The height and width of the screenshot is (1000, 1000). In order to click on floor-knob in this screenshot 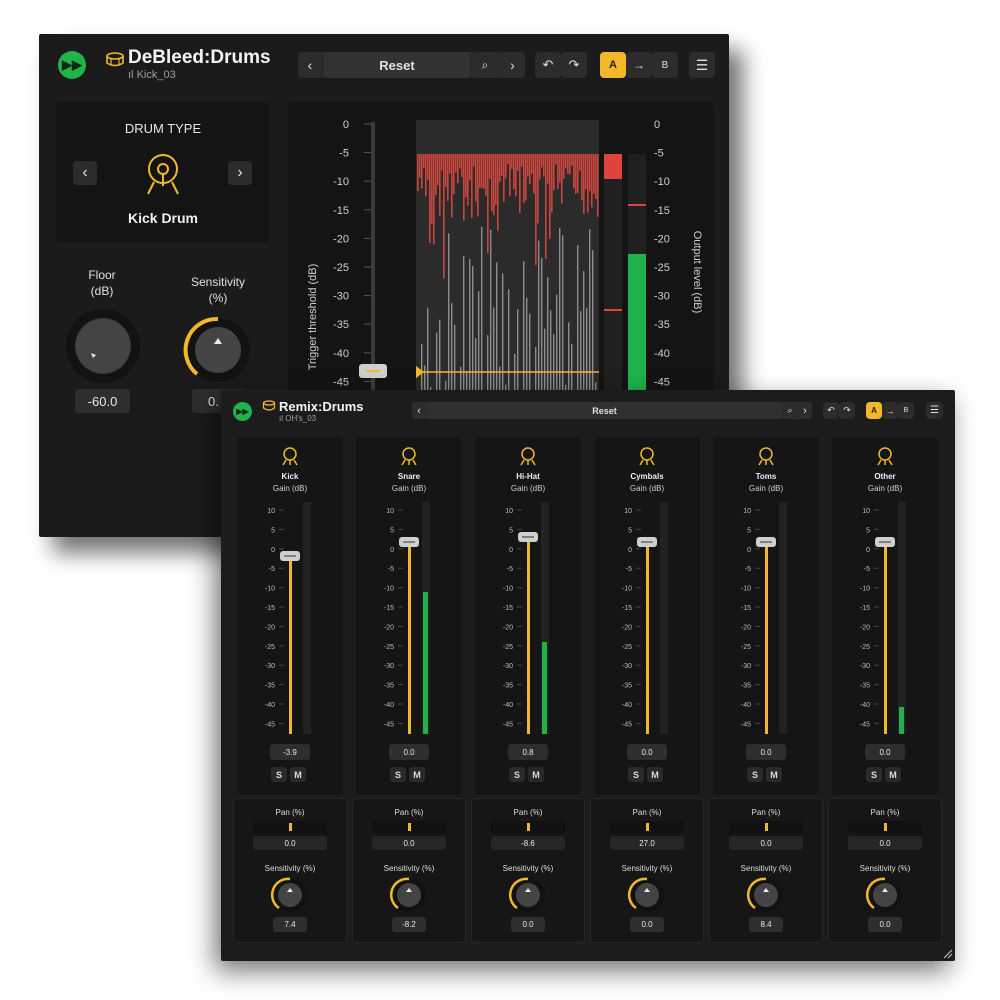, I will do `click(103, 346)`.